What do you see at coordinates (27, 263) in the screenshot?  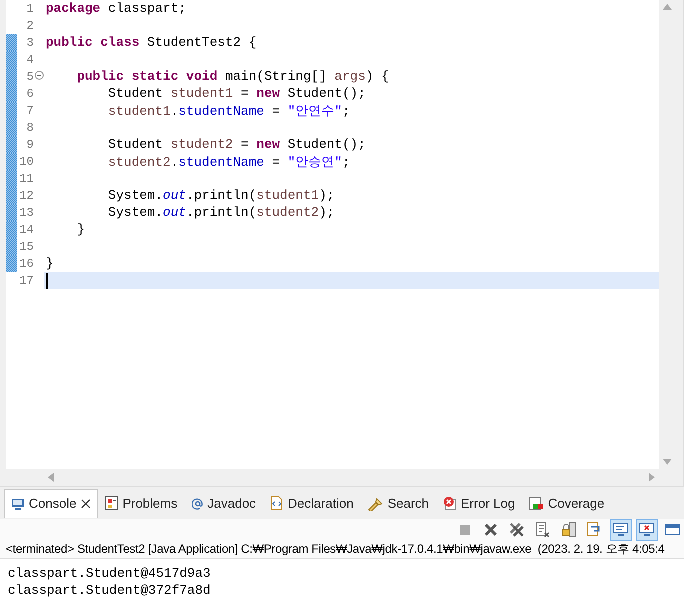 I see `line-number: 16` at bounding box center [27, 263].